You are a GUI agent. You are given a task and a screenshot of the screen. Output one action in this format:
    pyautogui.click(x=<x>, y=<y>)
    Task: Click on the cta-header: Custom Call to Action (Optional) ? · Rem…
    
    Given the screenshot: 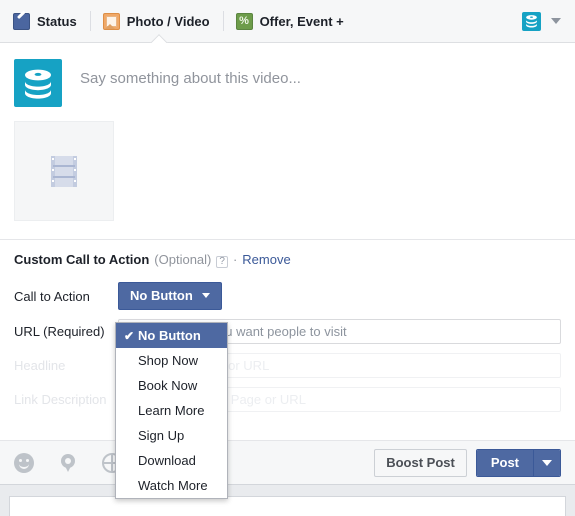 What is the action you would take?
    pyautogui.click(x=287, y=257)
    